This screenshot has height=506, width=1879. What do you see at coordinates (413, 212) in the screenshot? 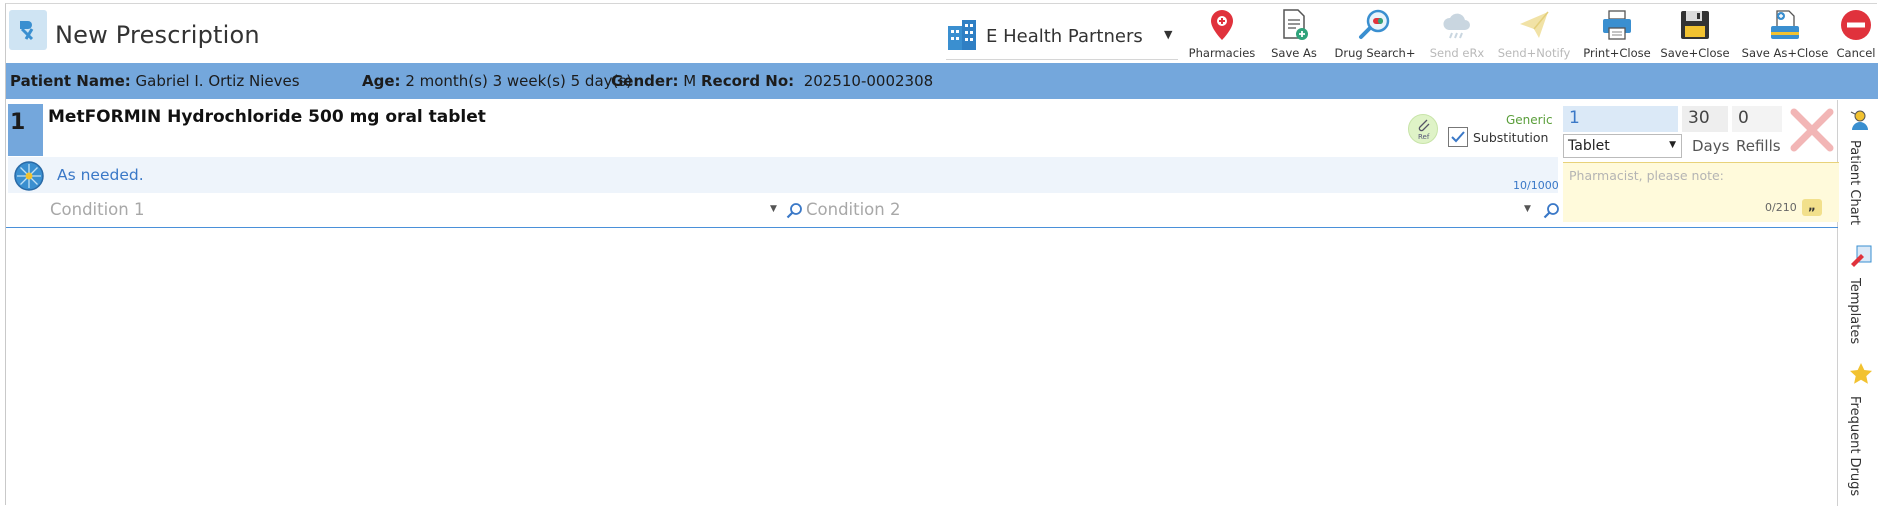
I see `condition-1-dropdown: Condition 1 ▼` at bounding box center [413, 212].